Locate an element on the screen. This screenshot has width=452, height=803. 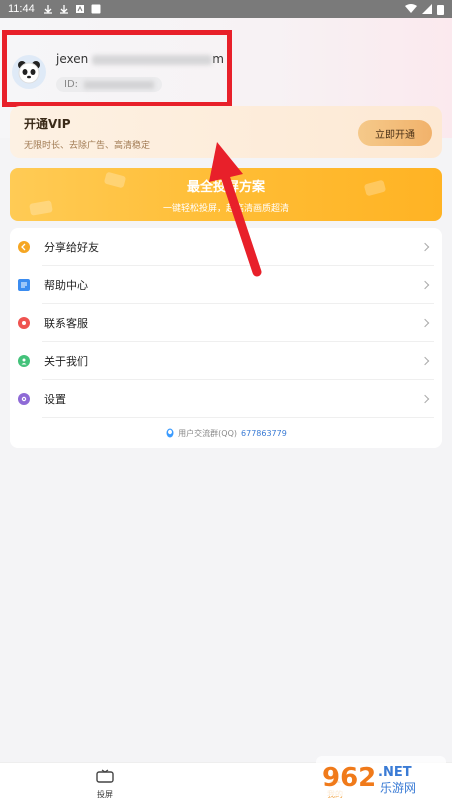
menu-item-about-us: 关于我们 is located at coordinates (226, 361).